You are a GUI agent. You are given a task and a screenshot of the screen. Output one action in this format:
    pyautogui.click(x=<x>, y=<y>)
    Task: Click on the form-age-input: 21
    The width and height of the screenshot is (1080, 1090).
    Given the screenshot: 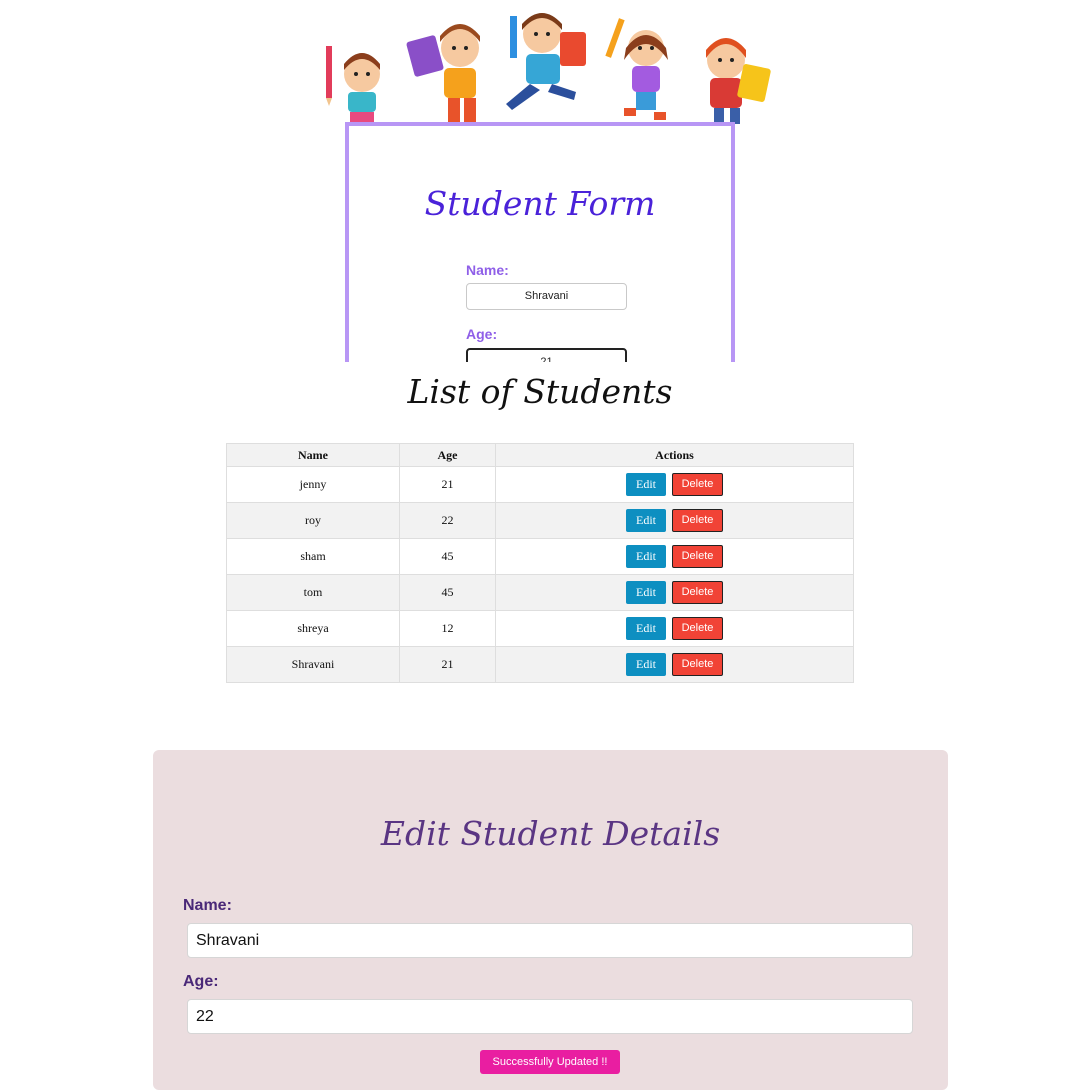 What is the action you would take?
    pyautogui.click(x=546, y=355)
    